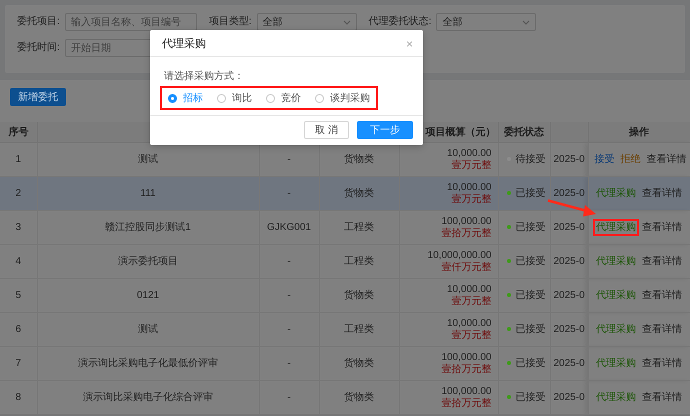 Image resolution: width=690 pixels, height=416 pixels. What do you see at coordinates (18, 227) in the screenshot?
I see `table-cell: 3` at bounding box center [18, 227].